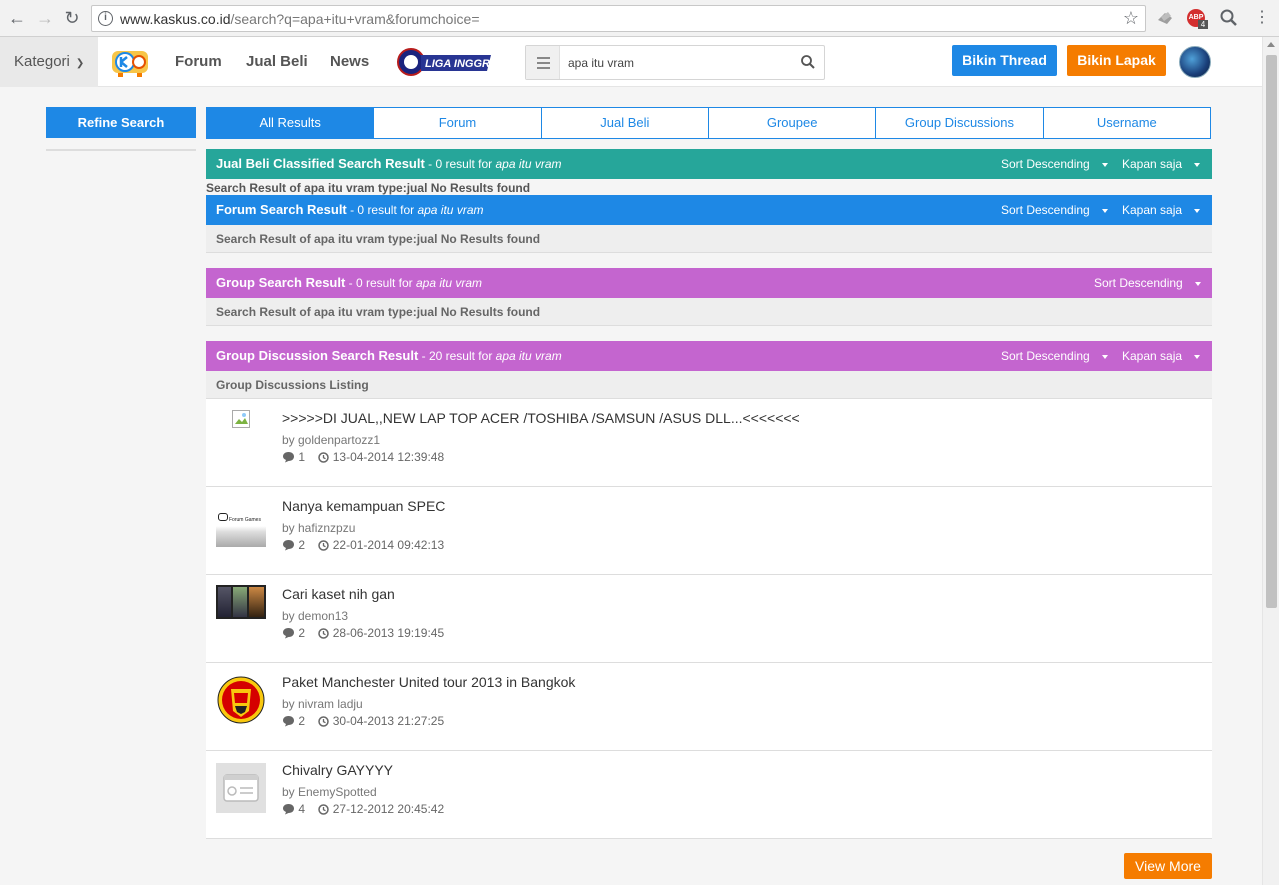 This screenshot has width=1279, height=885. Describe the element at coordinates (241, 602) in the screenshot. I see `thumbnail` at that location.